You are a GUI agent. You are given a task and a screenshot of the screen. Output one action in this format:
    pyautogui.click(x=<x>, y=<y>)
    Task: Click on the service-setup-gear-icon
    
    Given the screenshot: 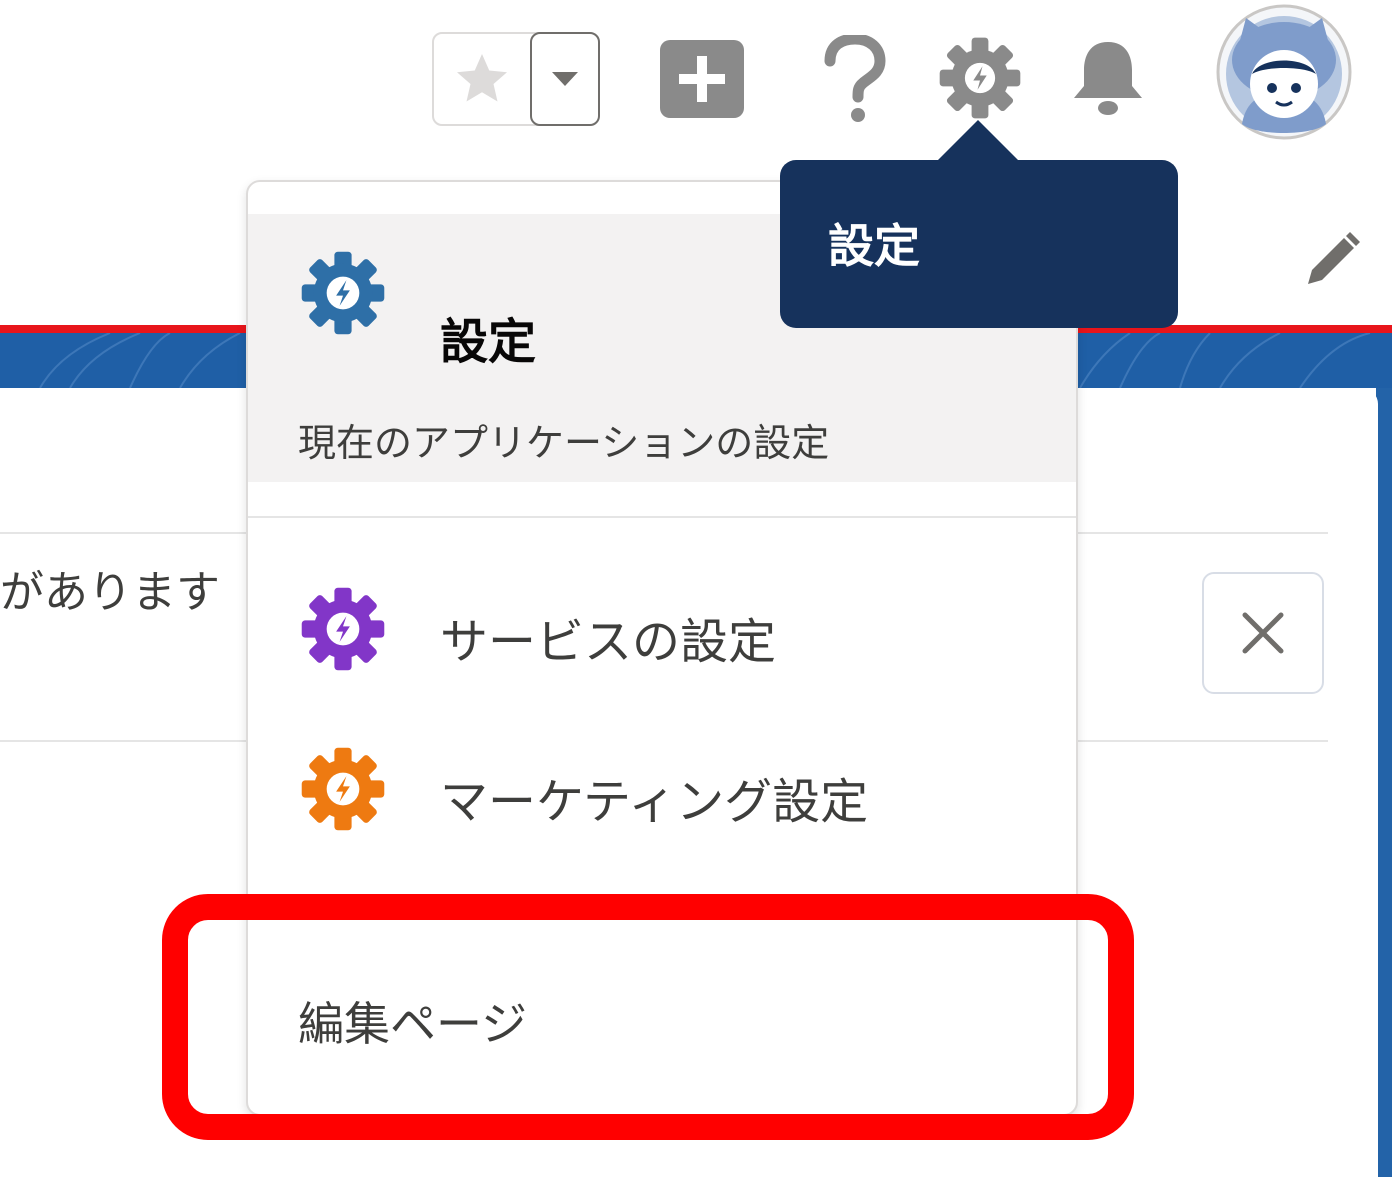 What is the action you would take?
    pyautogui.click(x=343, y=629)
    